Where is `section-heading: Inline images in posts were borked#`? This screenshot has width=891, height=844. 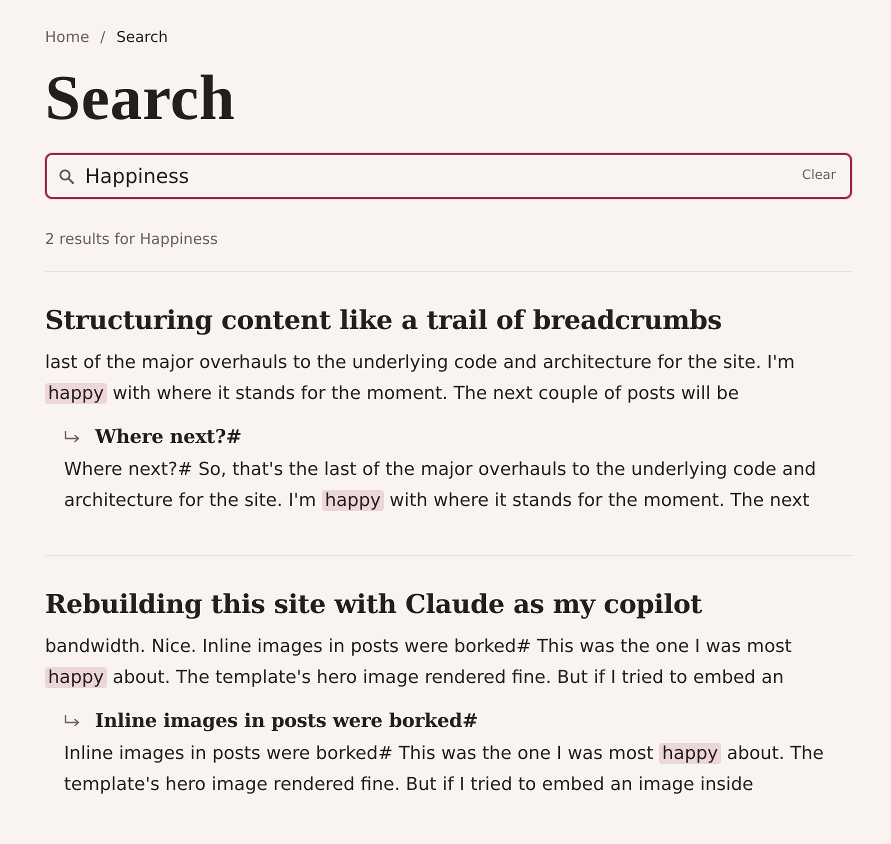 section-heading: Inline images in posts were borked# is located at coordinates (286, 721).